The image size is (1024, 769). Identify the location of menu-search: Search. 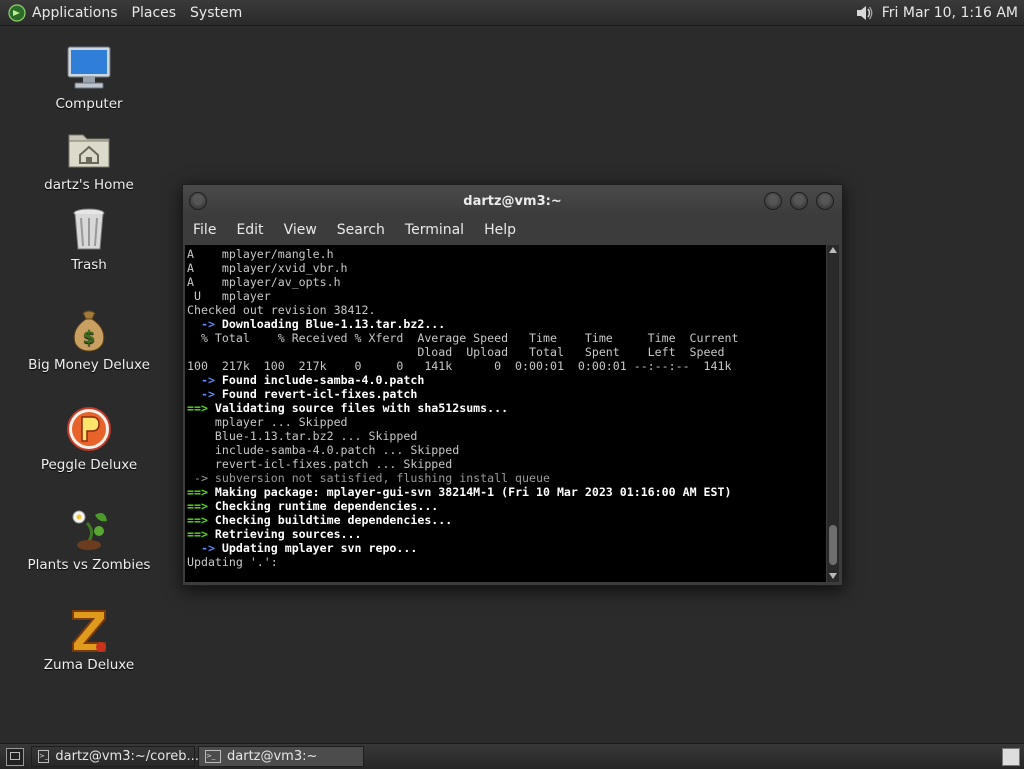
(361, 230).